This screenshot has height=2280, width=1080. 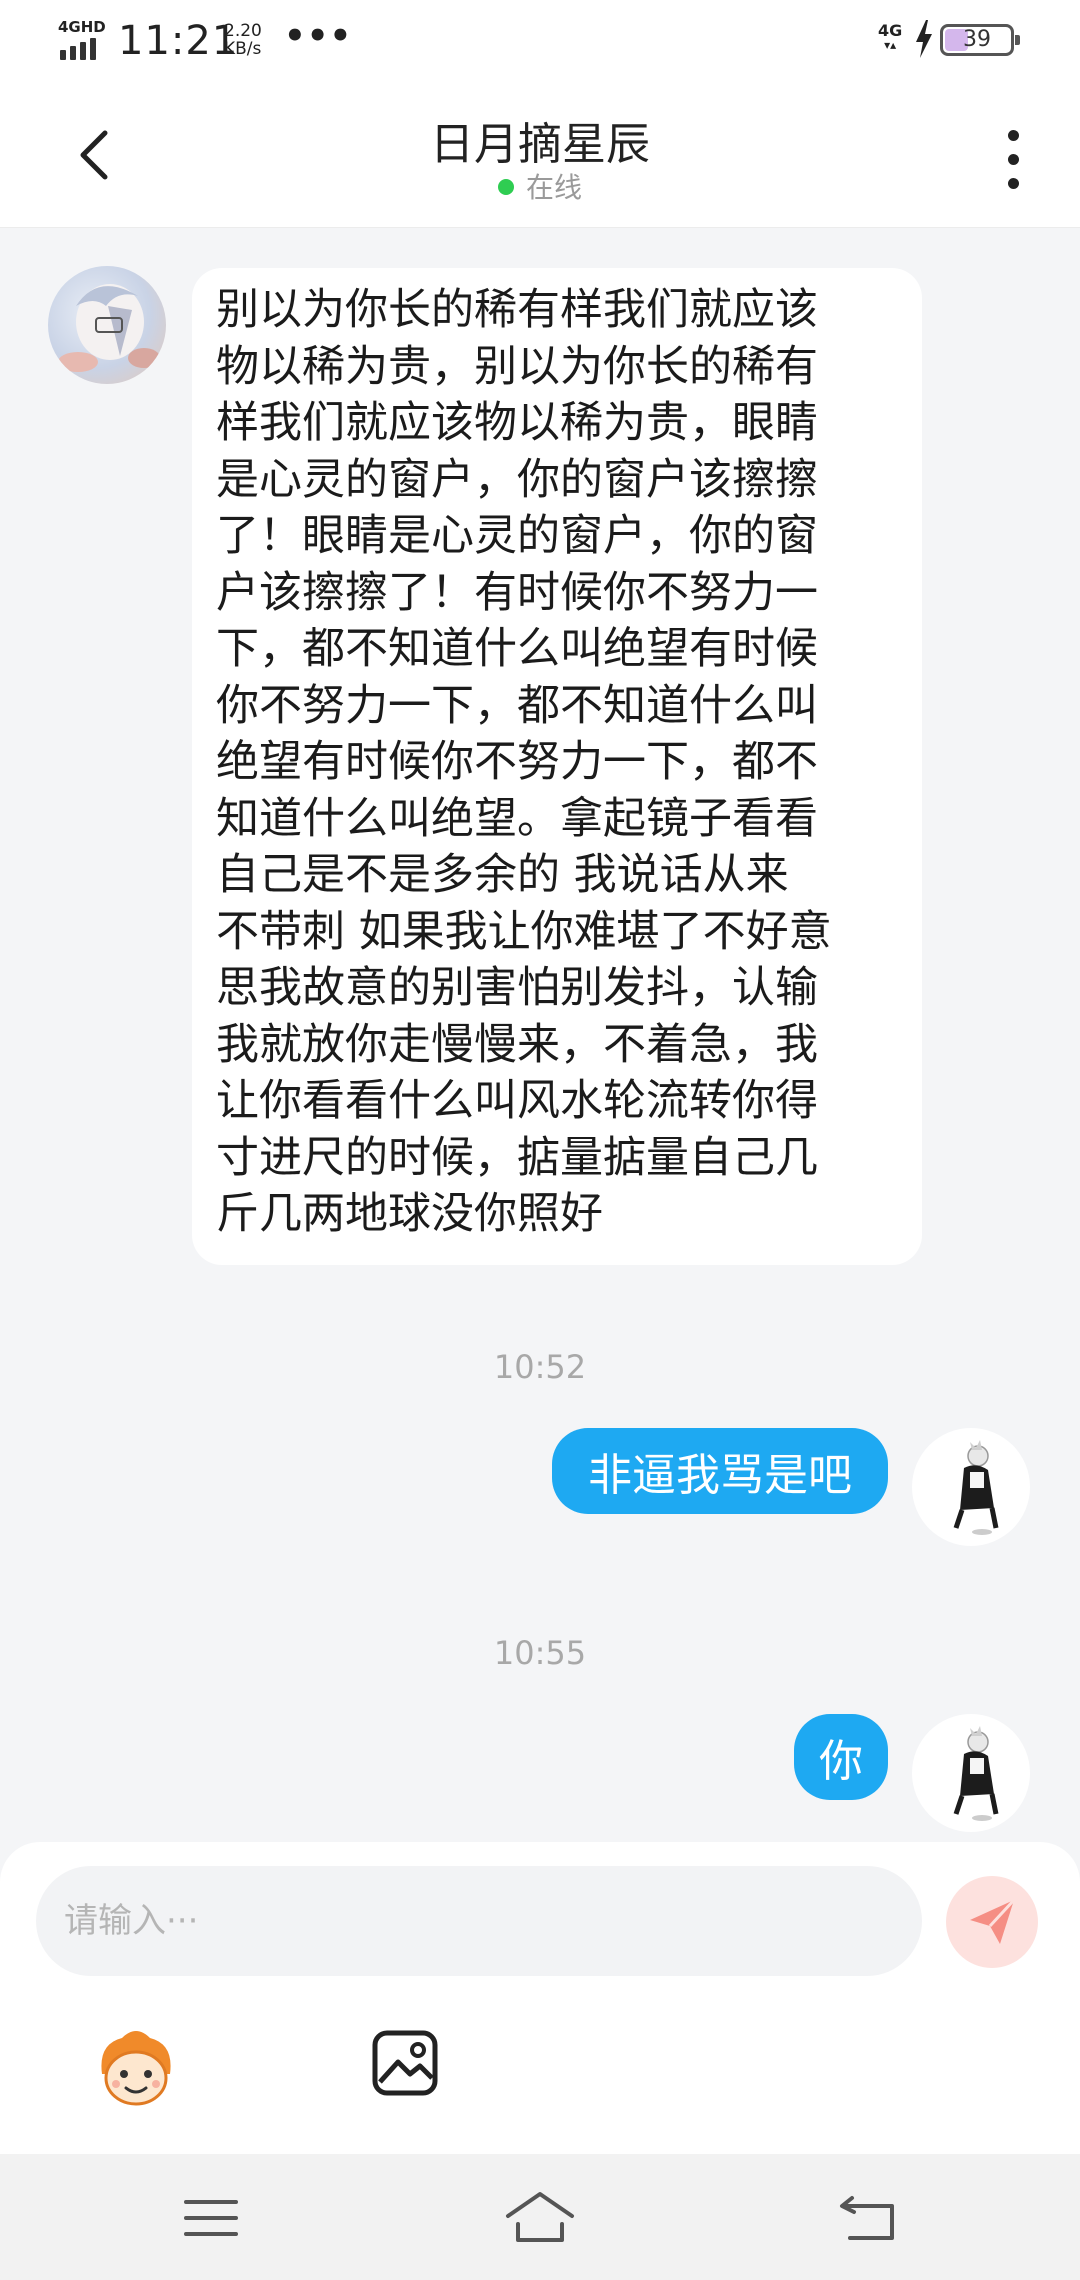 What do you see at coordinates (540, 42) in the screenshot?
I see `status-bar: 4GHD 11:21 2.20 KB/s ••• 4G ▾▴ 39` at bounding box center [540, 42].